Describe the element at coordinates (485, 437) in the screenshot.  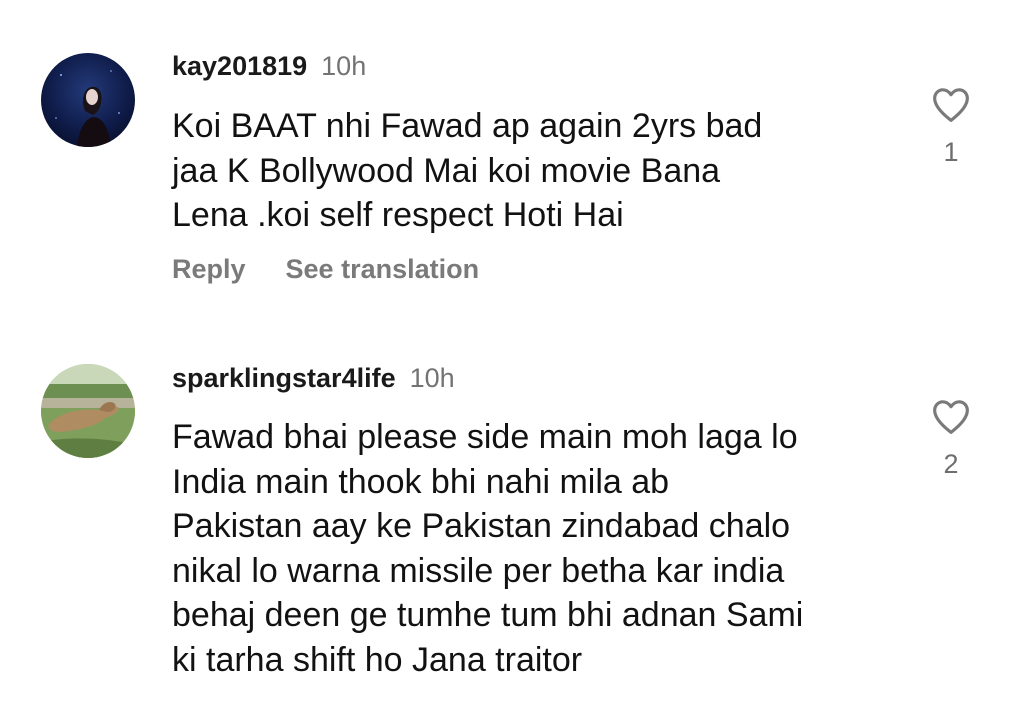
I see `comment-text-line: Fawad bhai please side main moh laga lo` at that location.